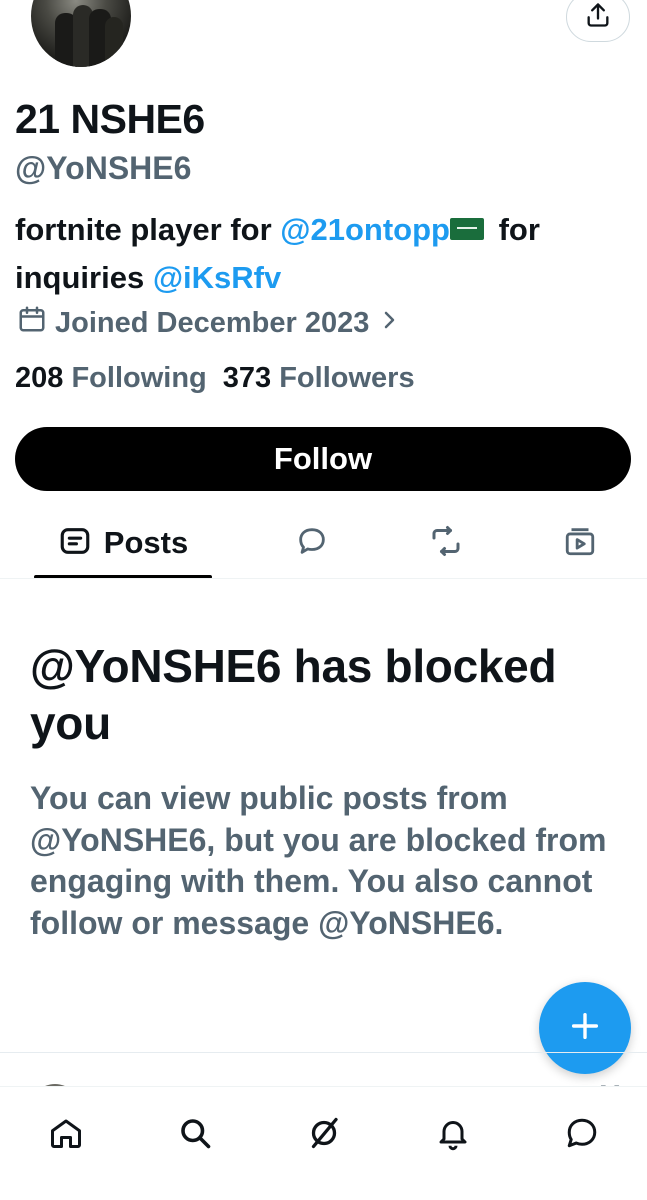 The height and width of the screenshot is (1200, 647). I want to click on nav-notifications, so click(453, 1135).